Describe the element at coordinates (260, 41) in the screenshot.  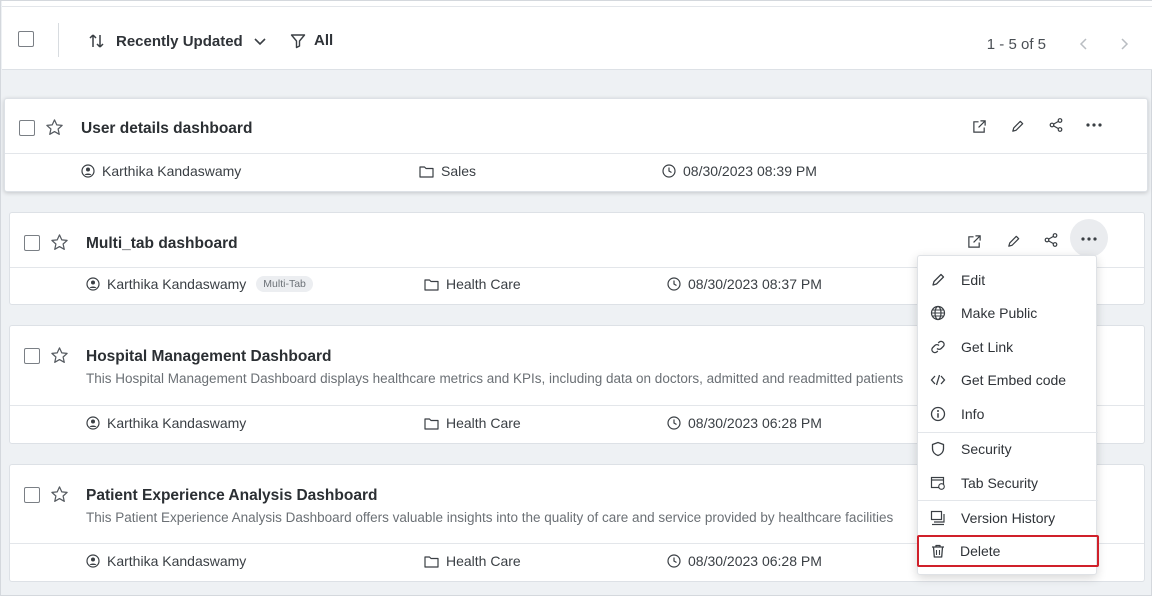
I see `chevron-down-icon` at that location.